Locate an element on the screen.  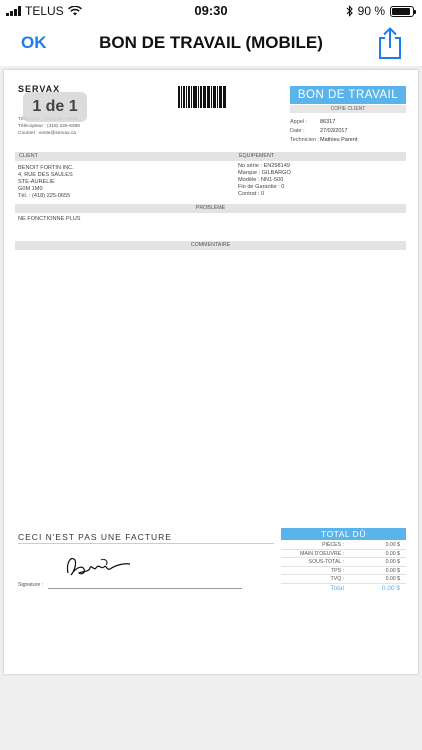
equipment-warranty: Fin de Garantie : 0 is located at coordinates (261, 187).